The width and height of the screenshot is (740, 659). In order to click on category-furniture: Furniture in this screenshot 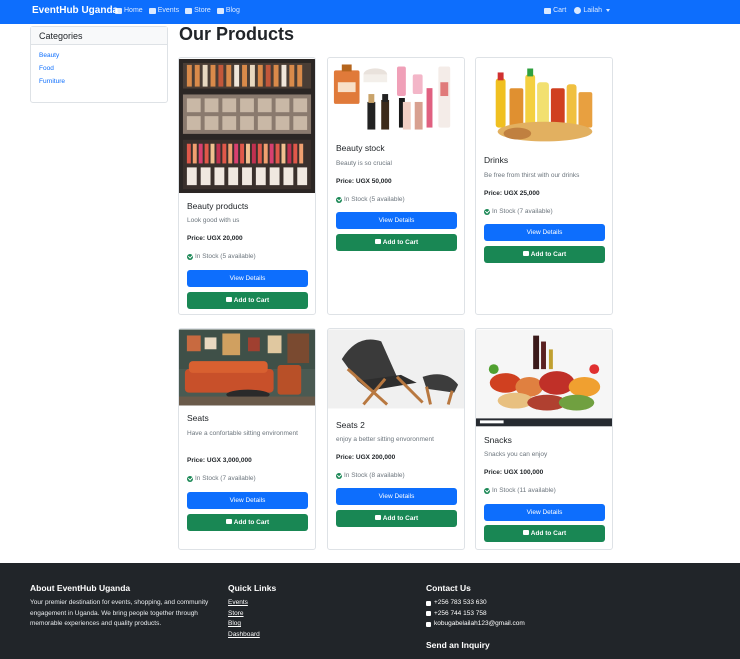, I will do `click(99, 81)`.